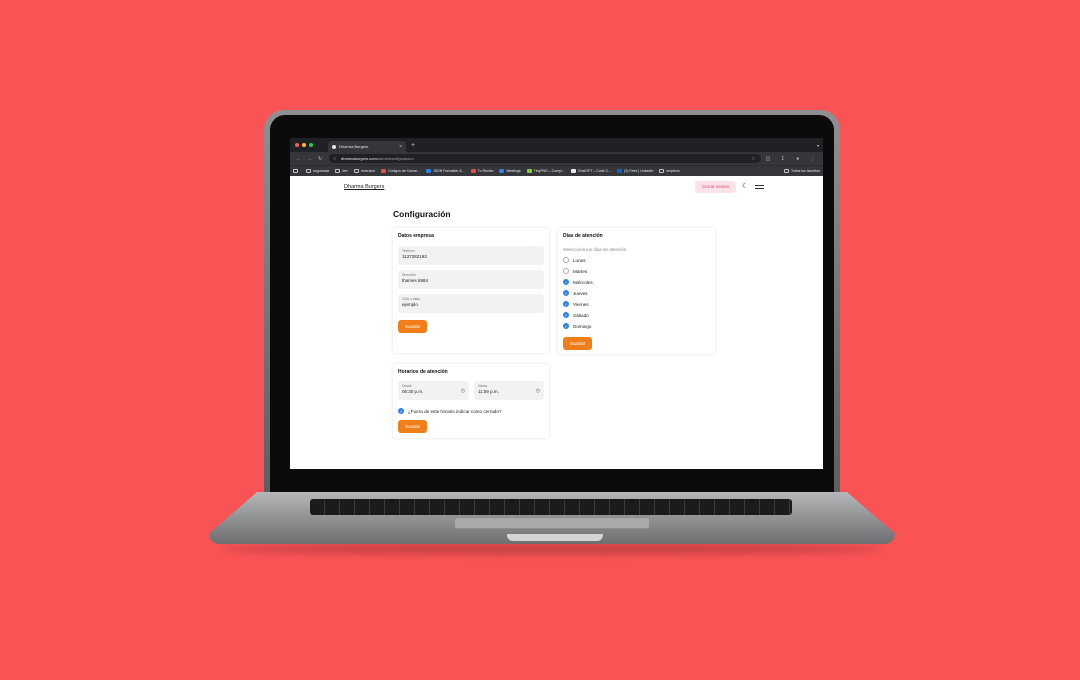 This screenshot has width=1080, height=680. I want to click on tab-title: Dharma Burgers, so click(354, 146).